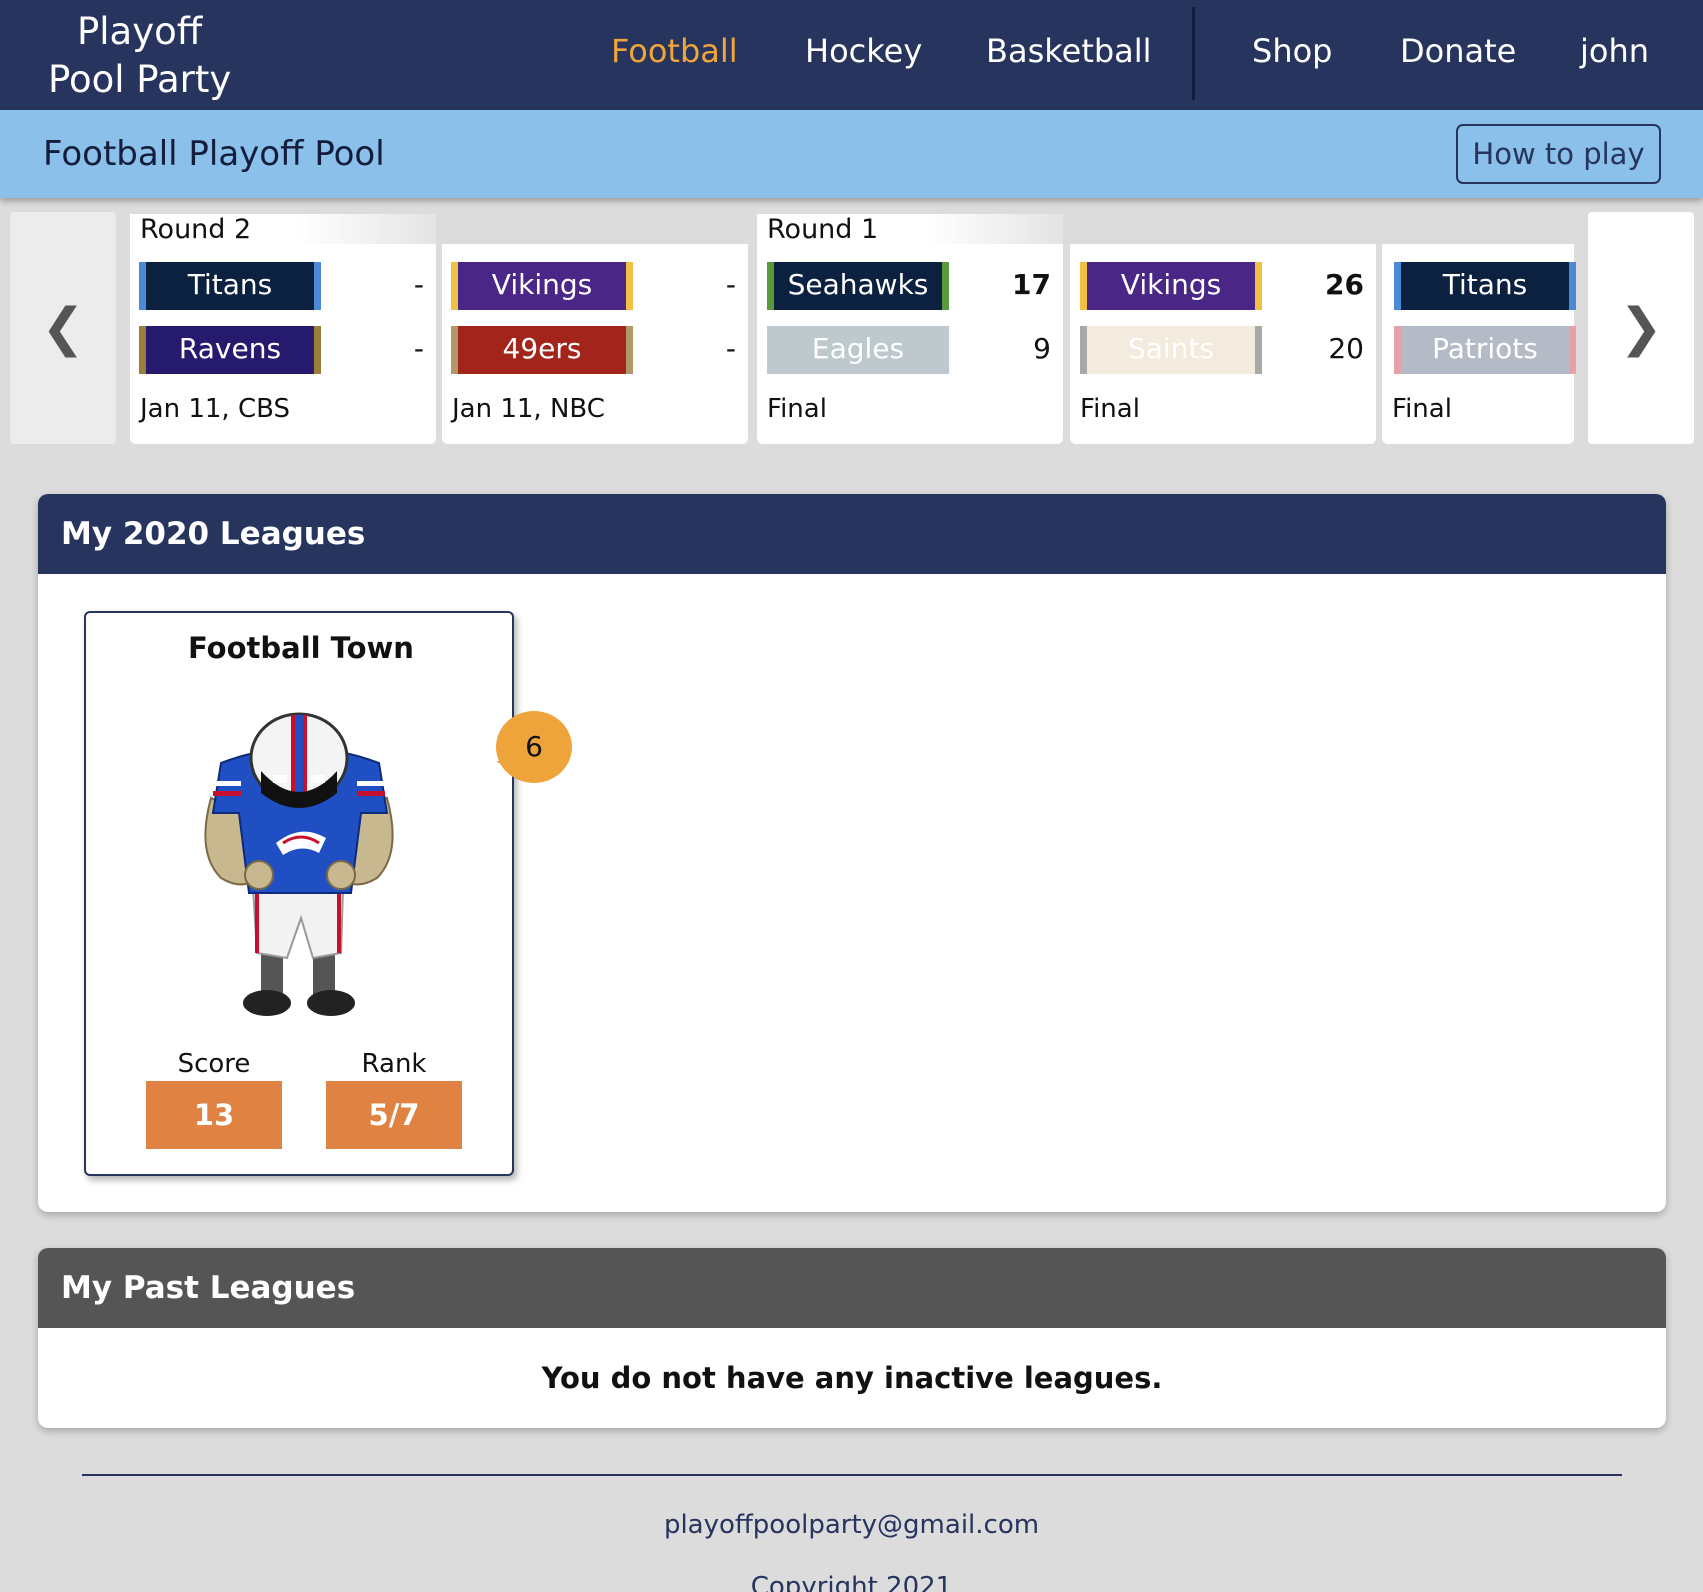 Image resolution: width=1703 pixels, height=1592 pixels. Describe the element at coordinates (1346, 348) in the screenshot. I see `team-score: 20` at that location.